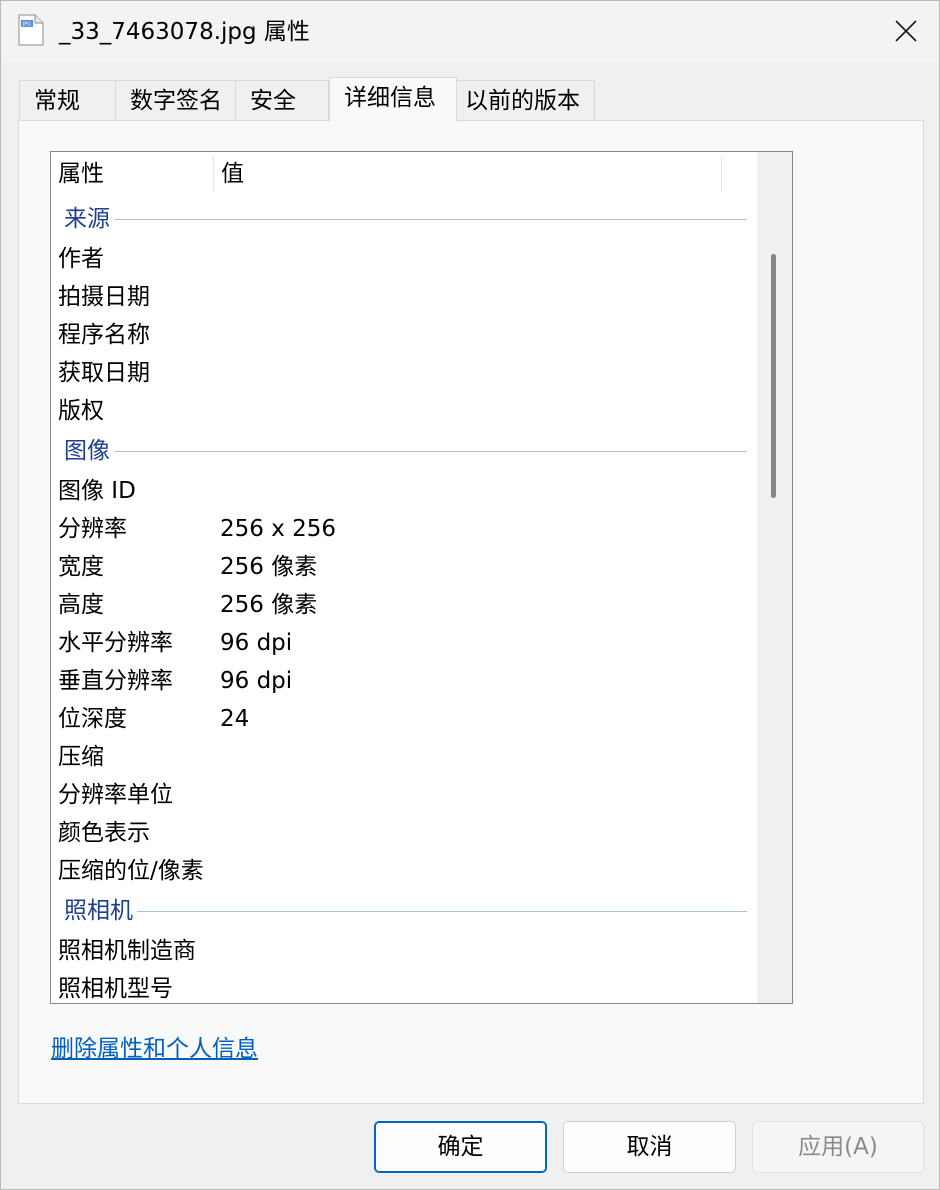 The height and width of the screenshot is (1190, 940). I want to click on scrollbar-thumb, so click(773, 376).